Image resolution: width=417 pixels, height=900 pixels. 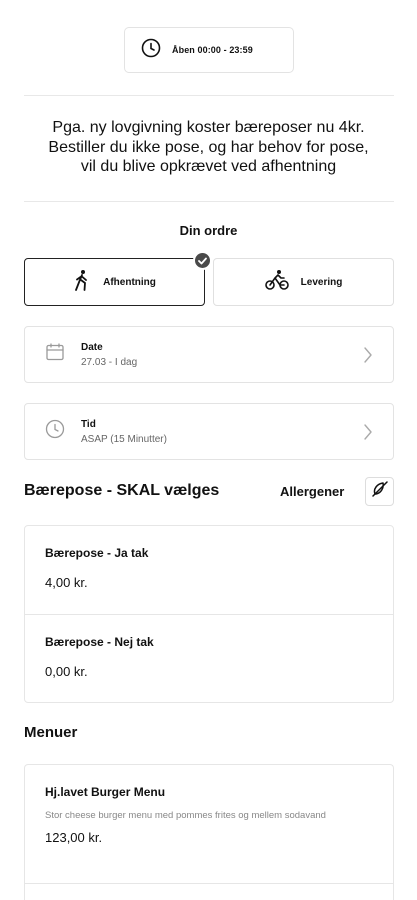 I want to click on bag-option-name: Bærepose - Ja tak, so click(x=97, y=553).